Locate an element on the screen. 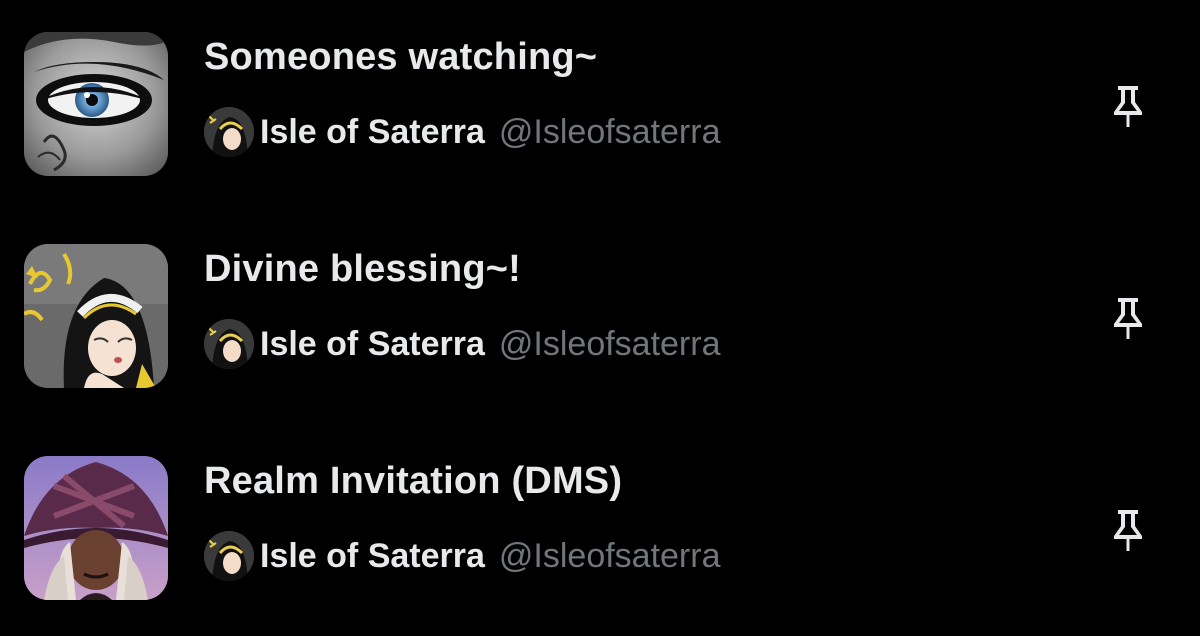 The width and height of the screenshot is (1200, 636). witch-character-image is located at coordinates (96, 528).